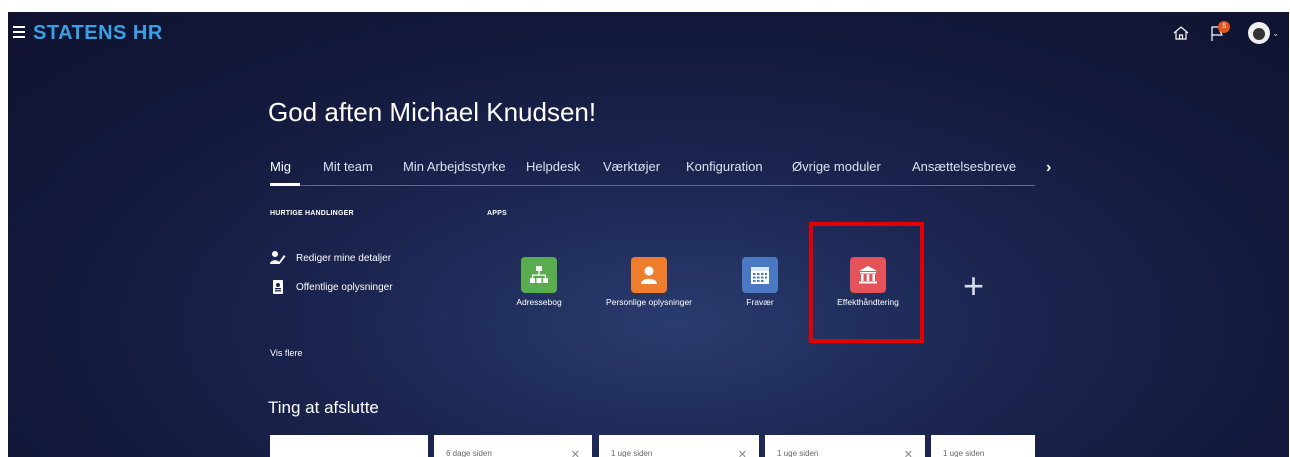  I want to click on todo-card: 6 dage siden ✕, so click(513, 446).